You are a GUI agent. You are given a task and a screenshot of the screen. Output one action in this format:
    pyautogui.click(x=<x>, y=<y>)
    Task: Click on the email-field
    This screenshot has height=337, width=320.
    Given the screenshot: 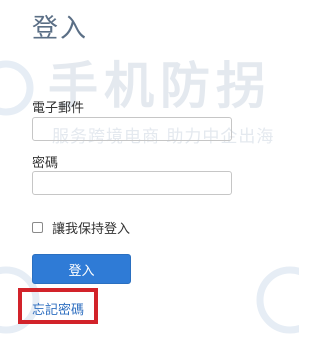 What is the action you would take?
    pyautogui.click(x=132, y=129)
    